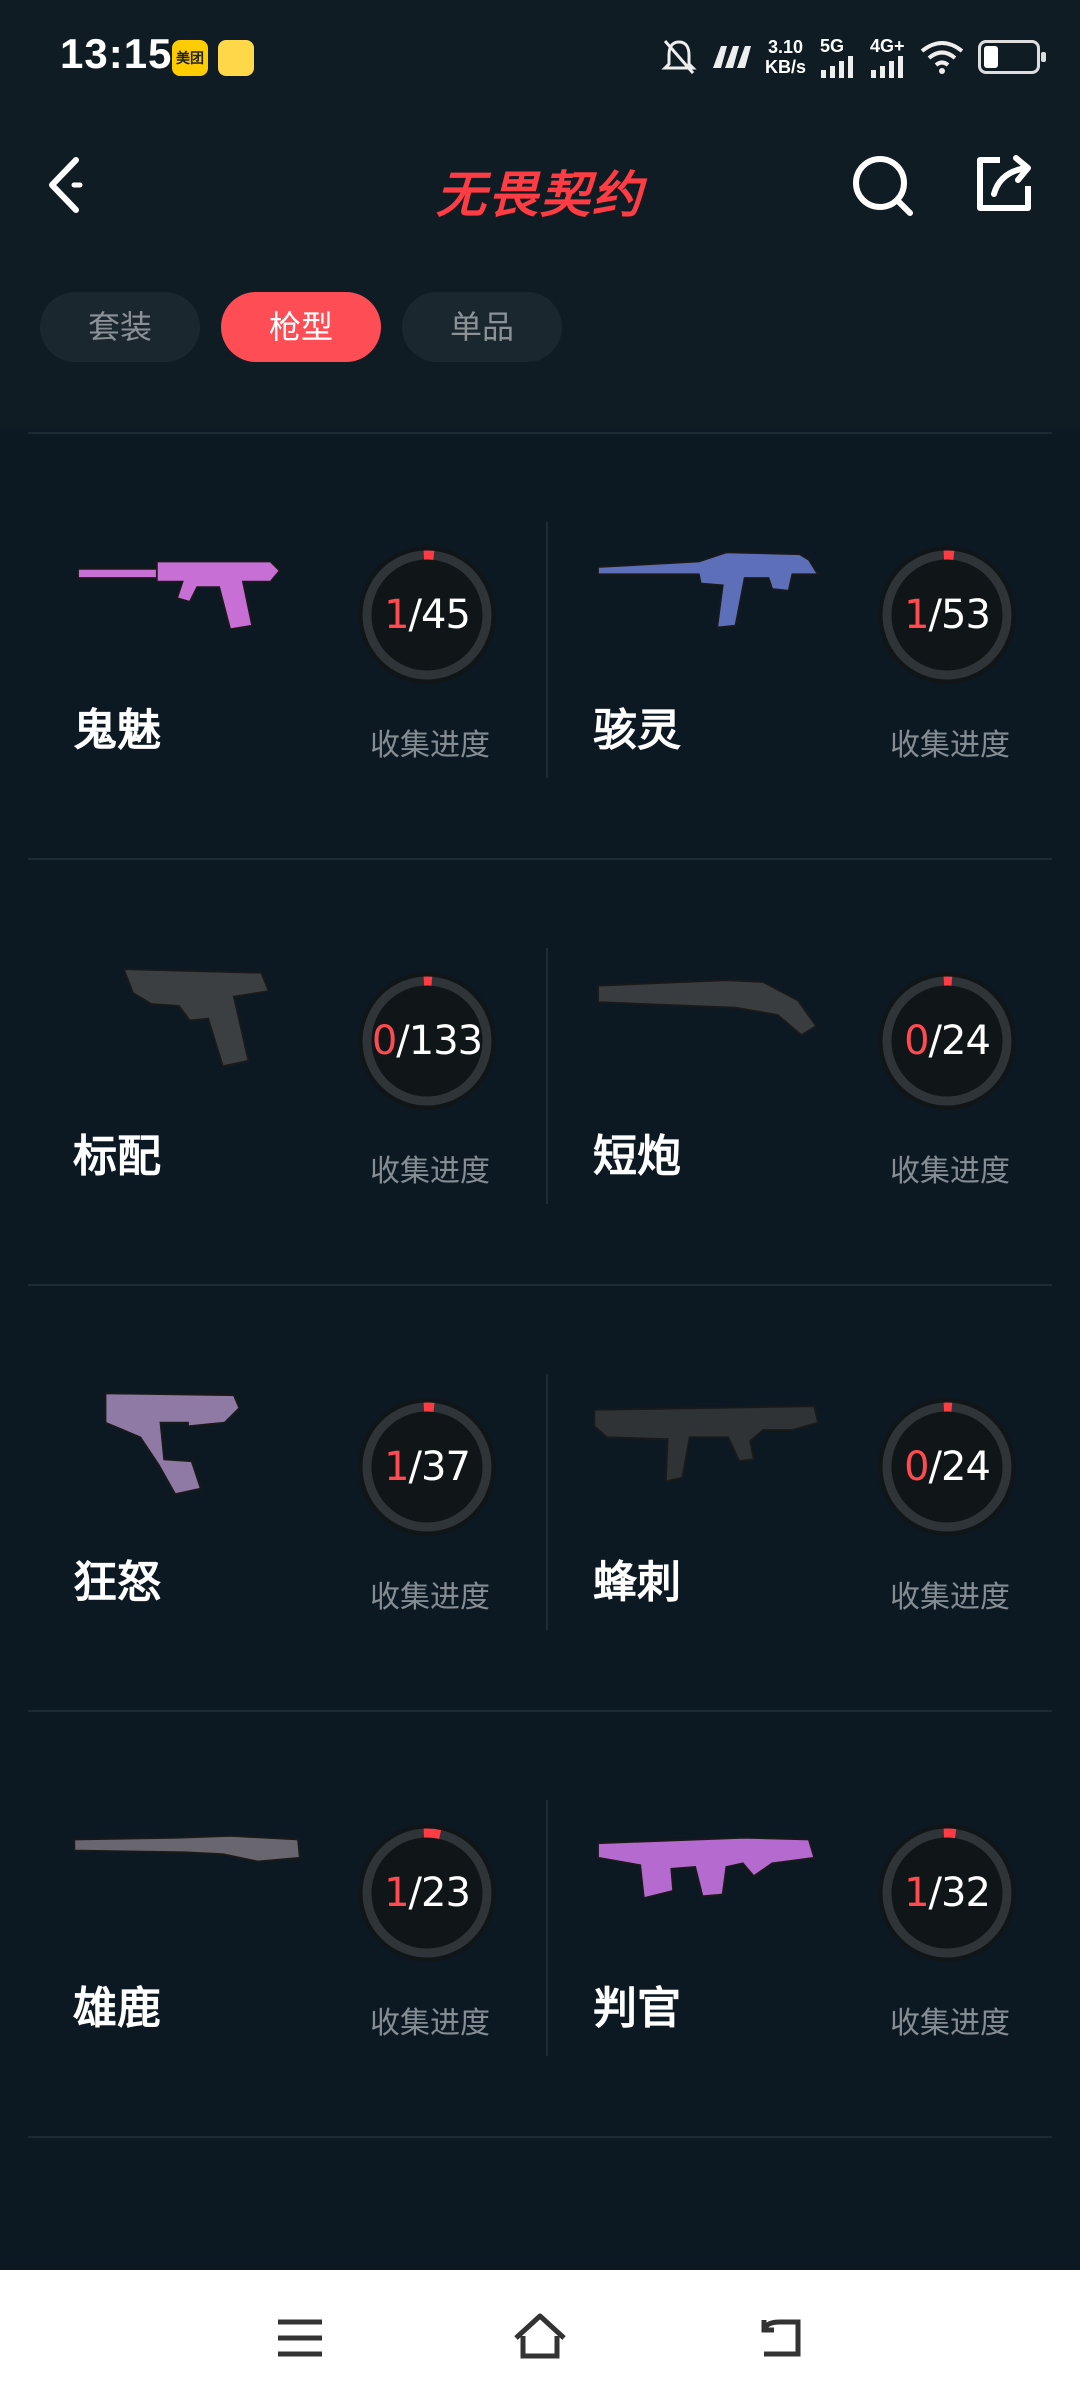 This screenshot has width=1080, height=2400. I want to click on collection-progress-ring: 1/32, so click(947, 1893).